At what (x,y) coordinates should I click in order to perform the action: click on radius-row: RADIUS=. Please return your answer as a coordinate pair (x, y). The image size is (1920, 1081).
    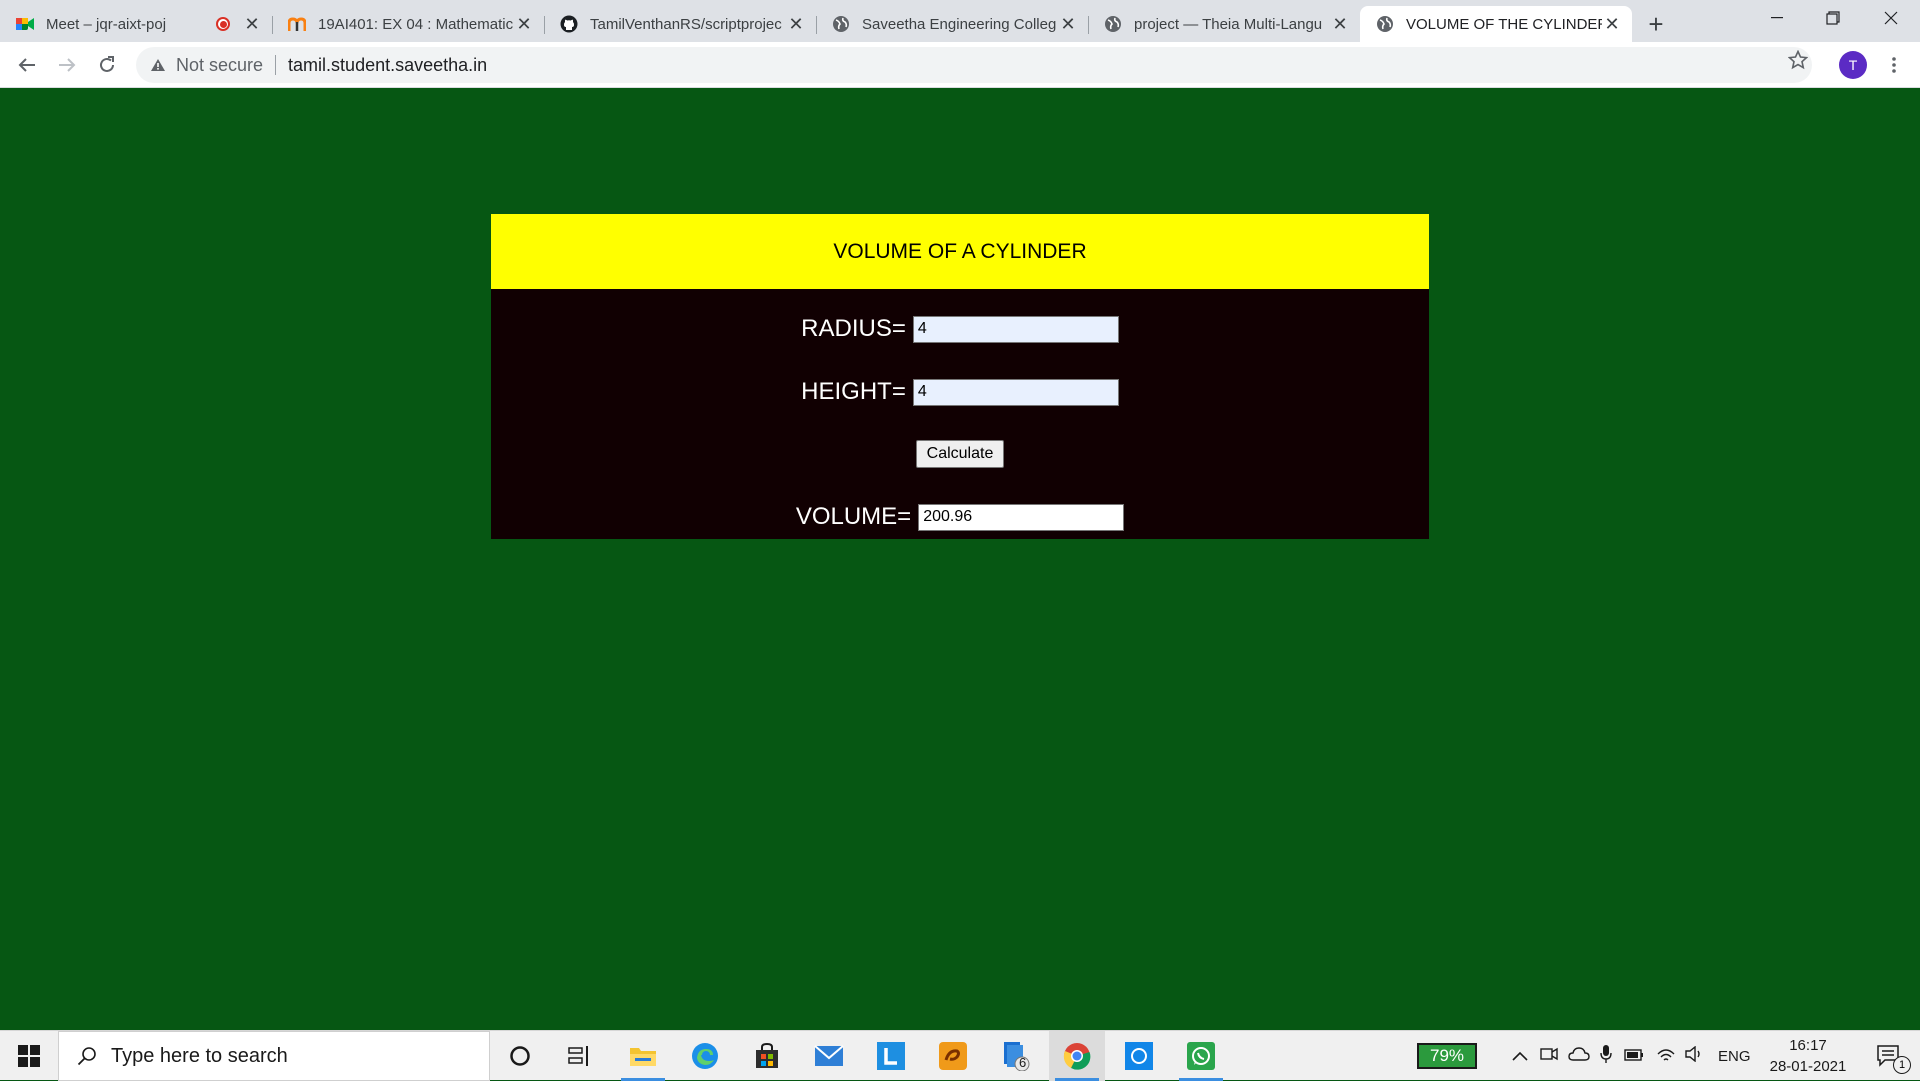
    Looking at the image, I should click on (960, 329).